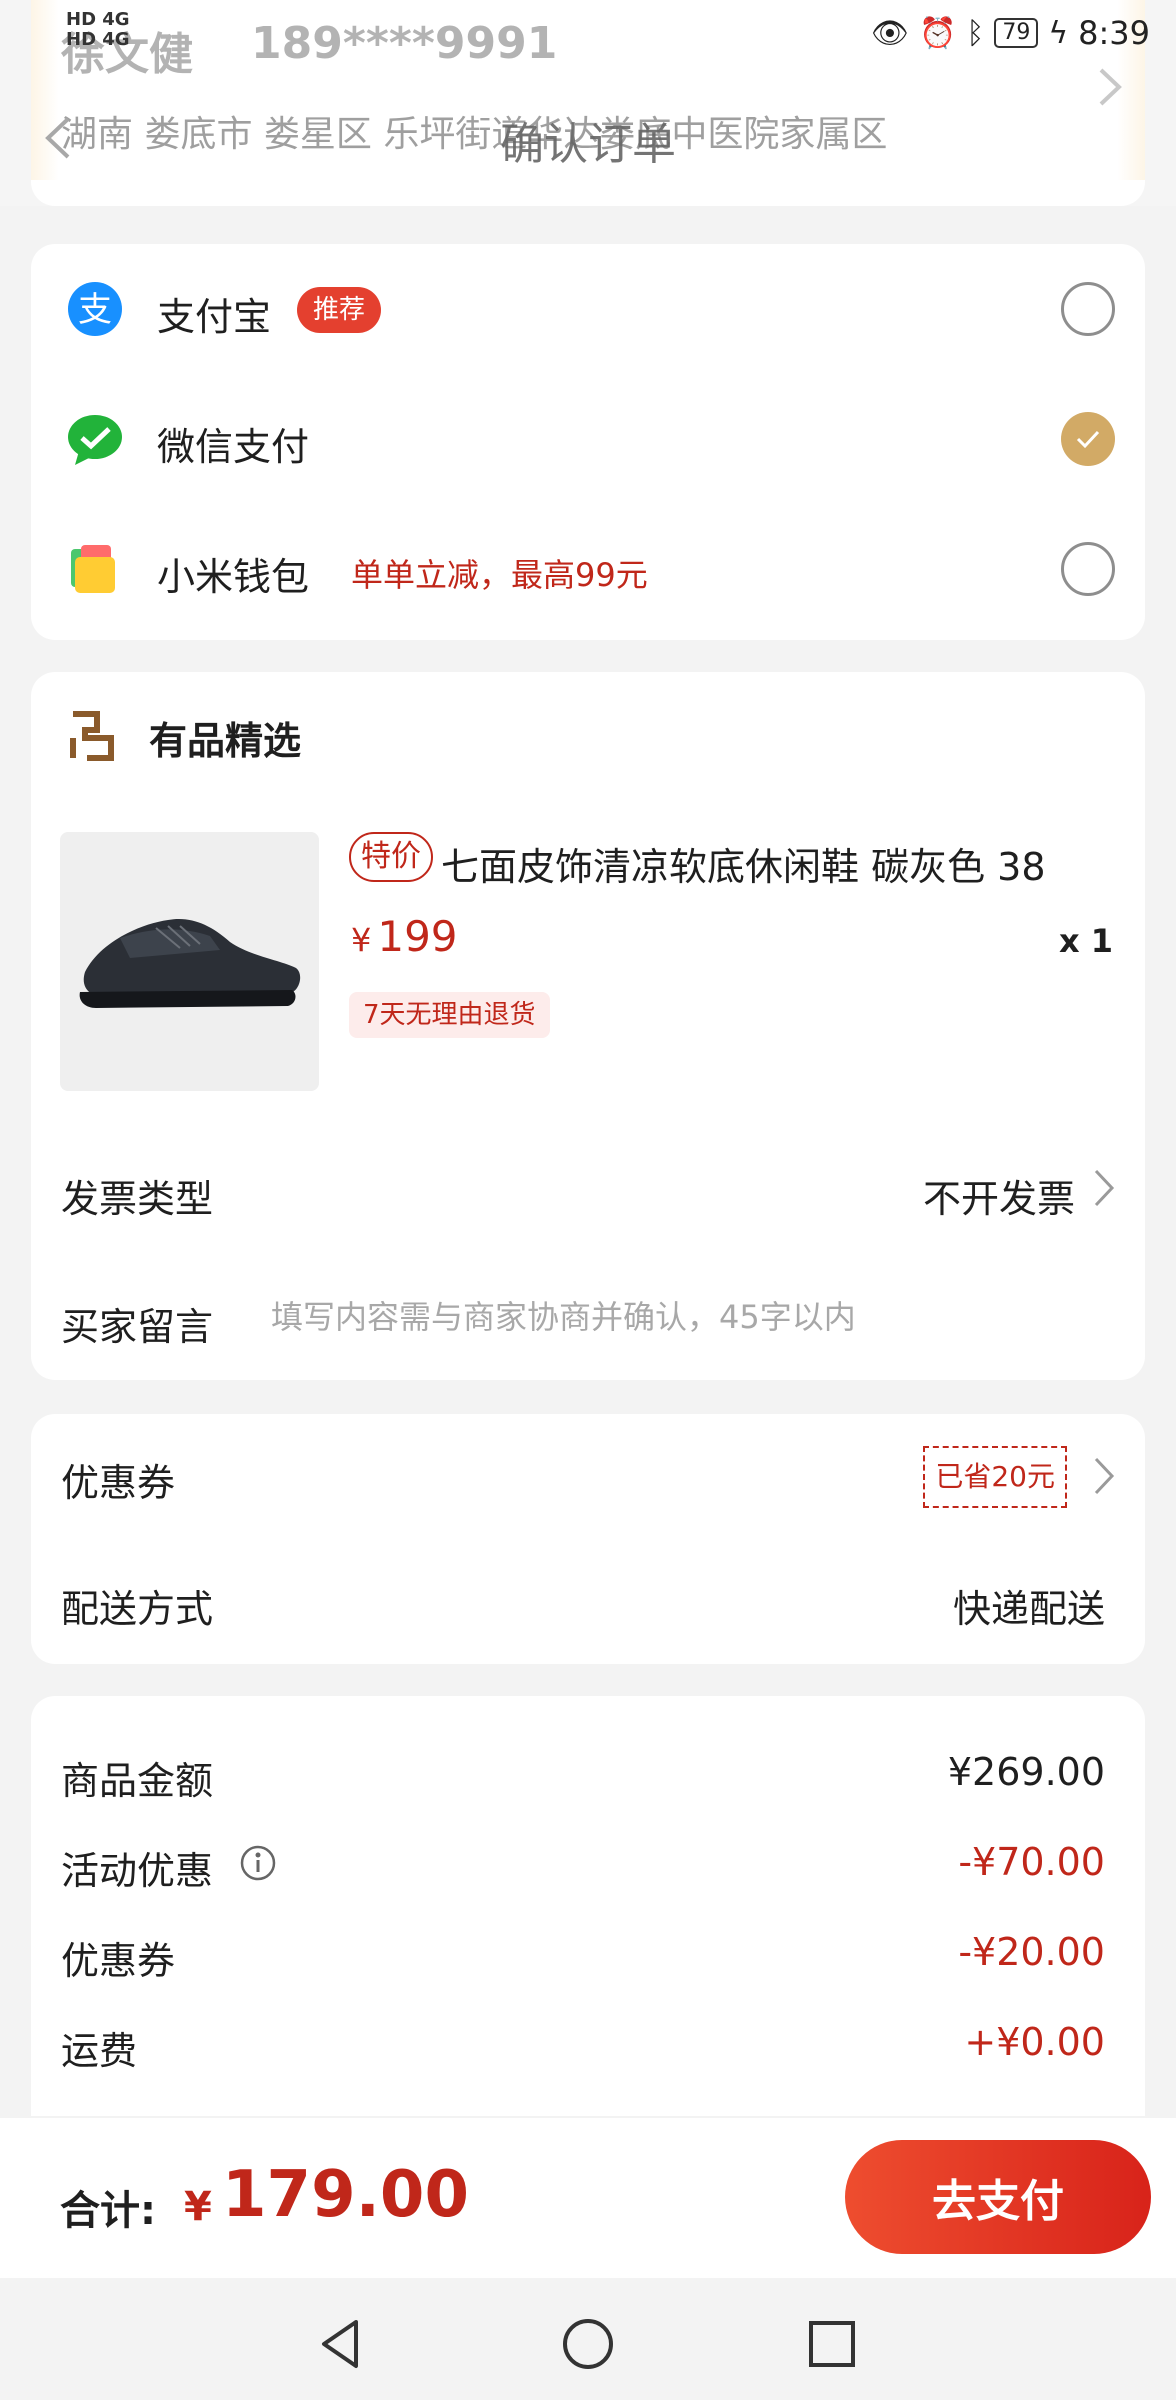 This screenshot has width=1176, height=2400. Describe the element at coordinates (832, 2344) in the screenshot. I see `recents-square-icon` at that location.